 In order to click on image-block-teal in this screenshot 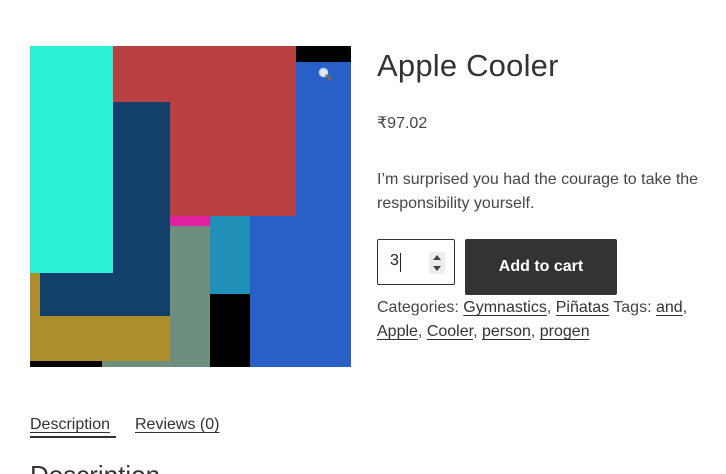, I will do `click(230, 255)`.